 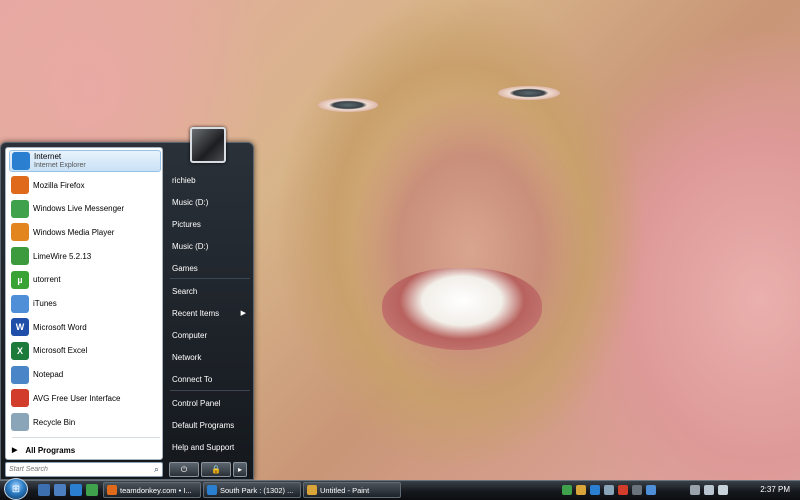 I want to click on program-item: Windows Media Player, so click(x=85, y=232).